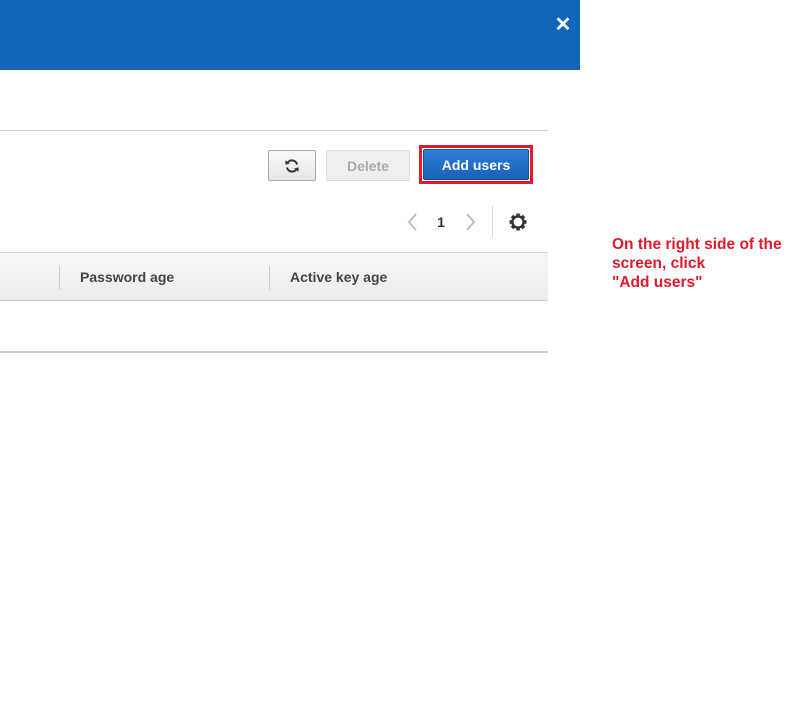  Describe the element at coordinates (274, 130) in the screenshot. I see `section-divider` at that location.